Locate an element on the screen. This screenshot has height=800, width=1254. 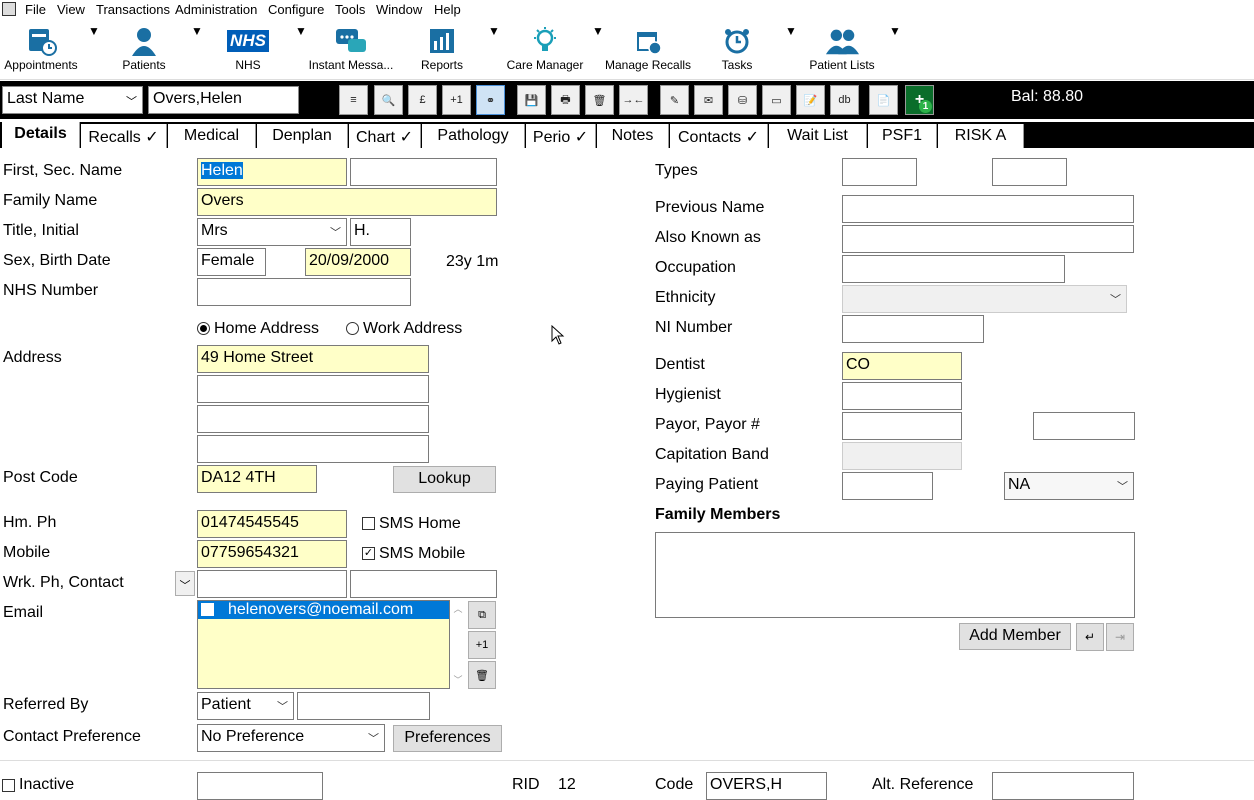
document-button: 📄 is located at coordinates (883, 100).